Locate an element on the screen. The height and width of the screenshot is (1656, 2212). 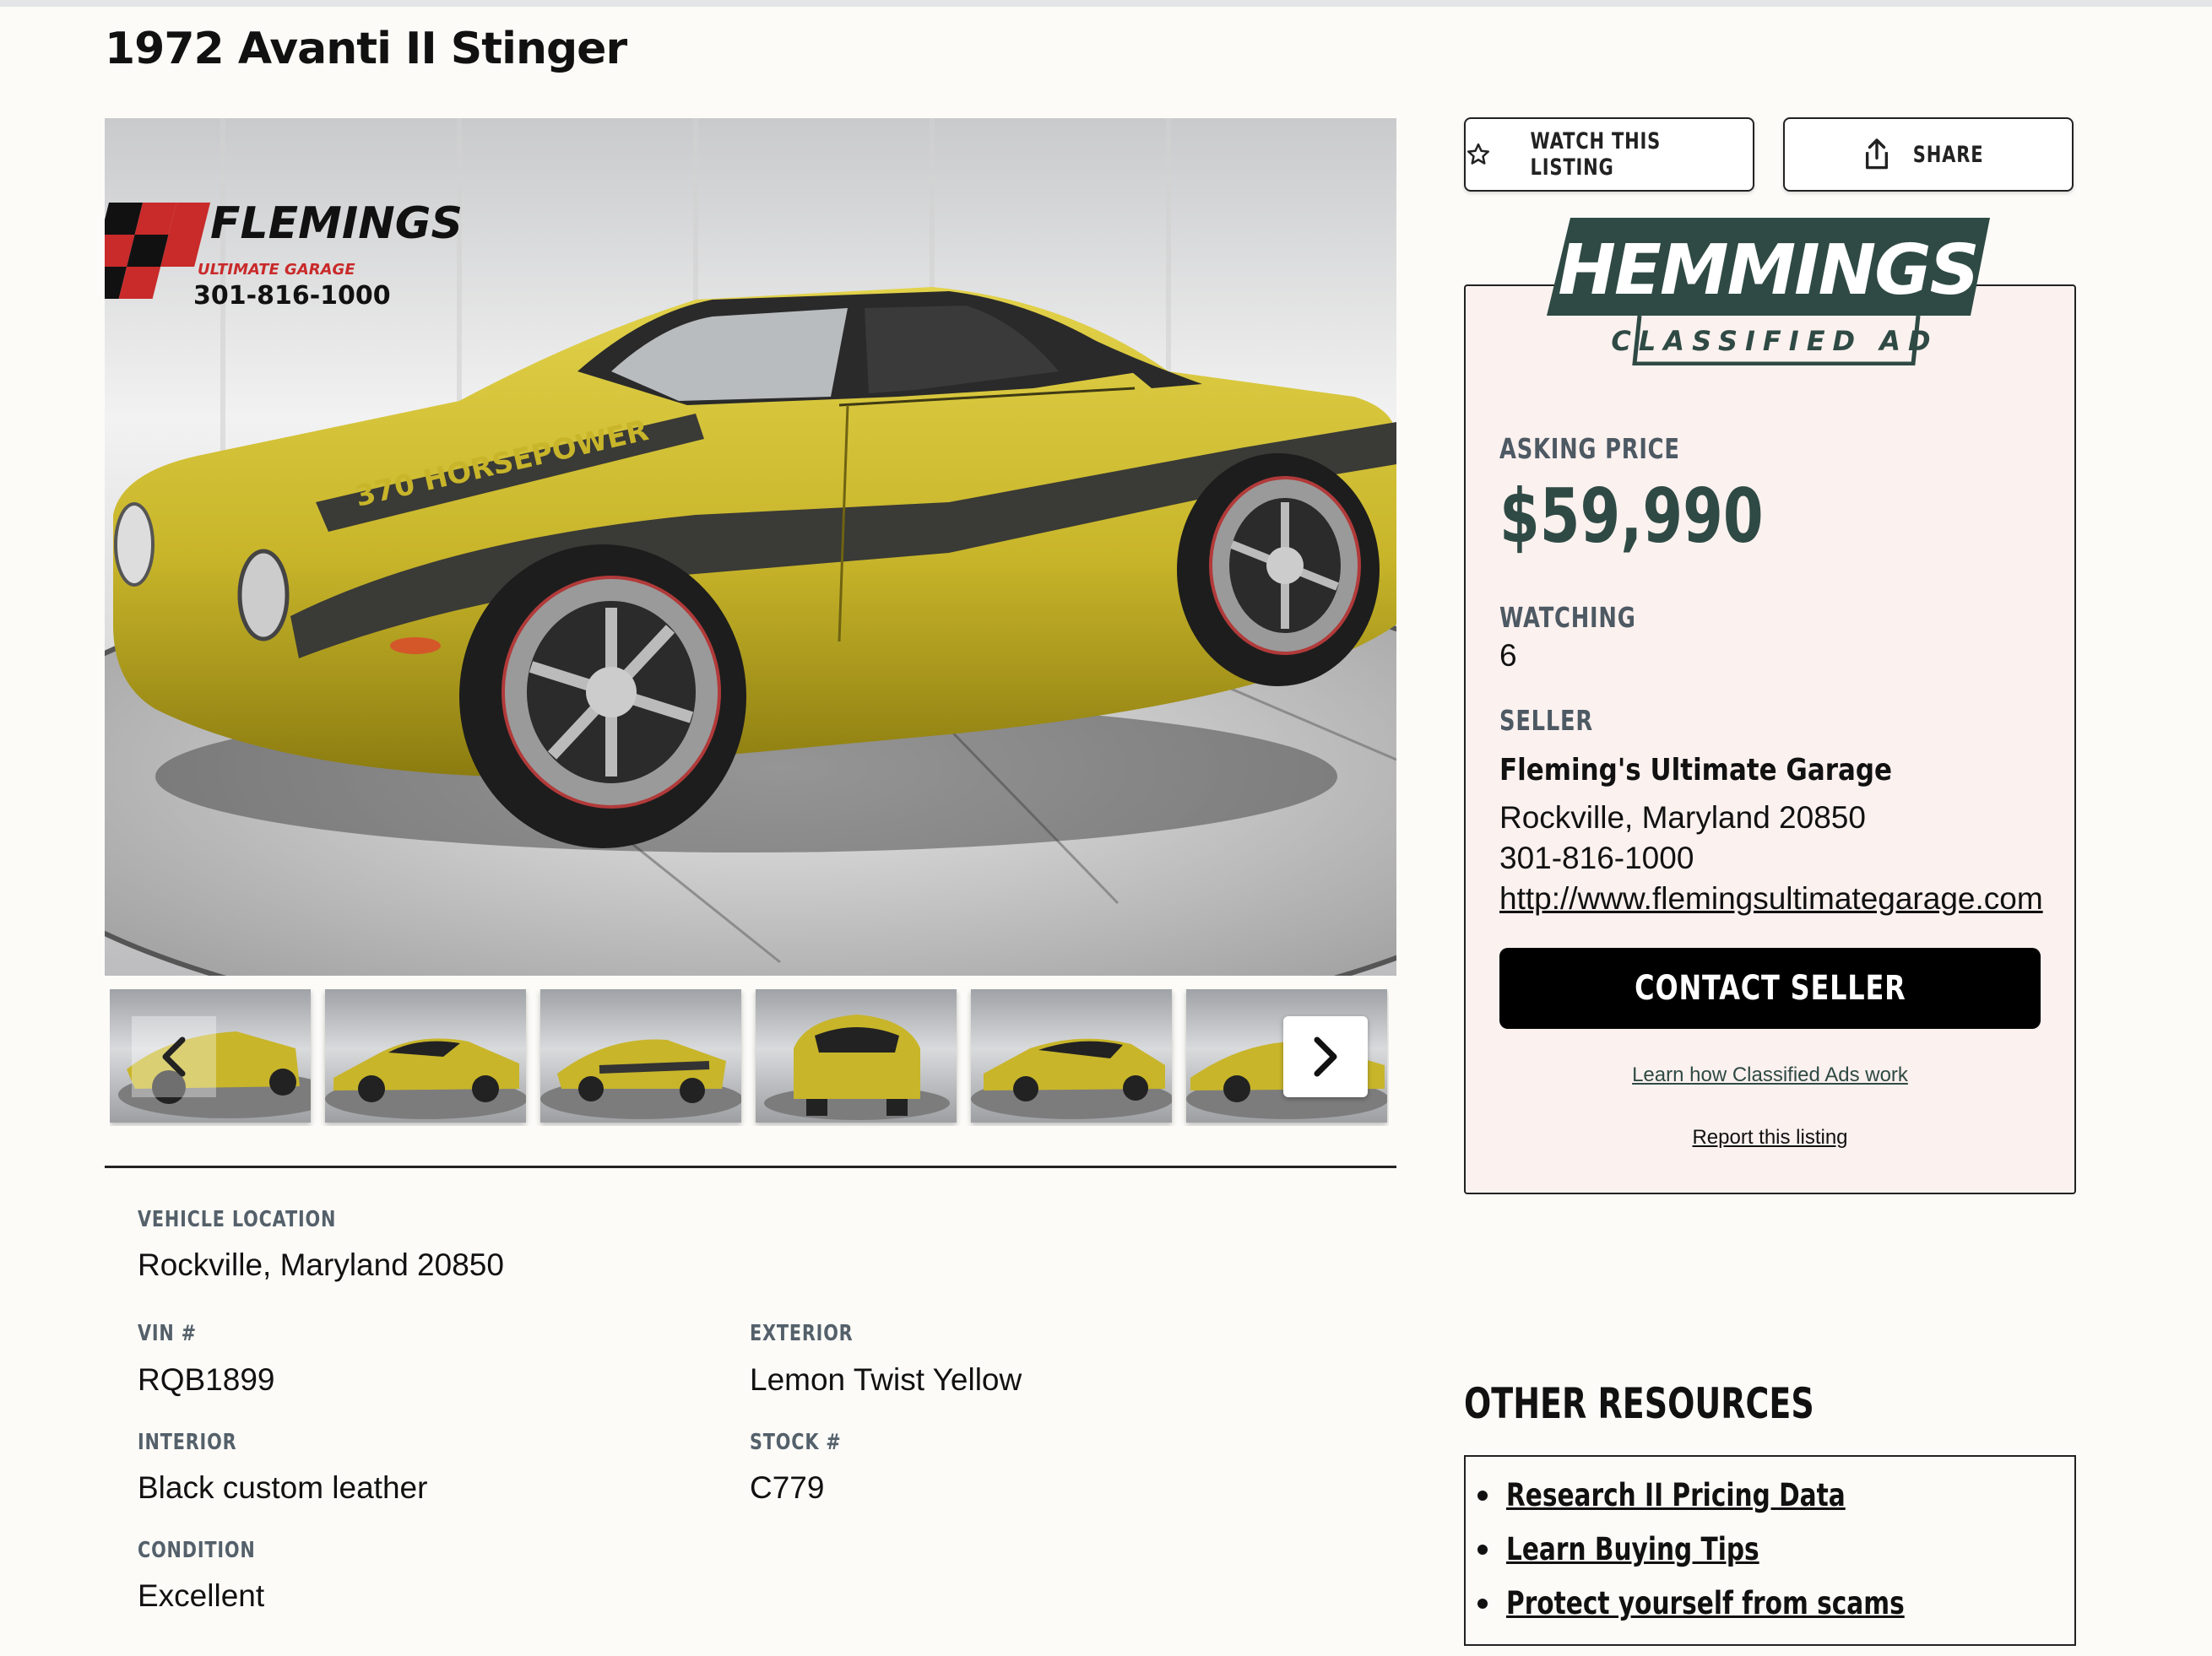
other-resources-title: OTHER RESOURCES is located at coordinates (1639, 1403).